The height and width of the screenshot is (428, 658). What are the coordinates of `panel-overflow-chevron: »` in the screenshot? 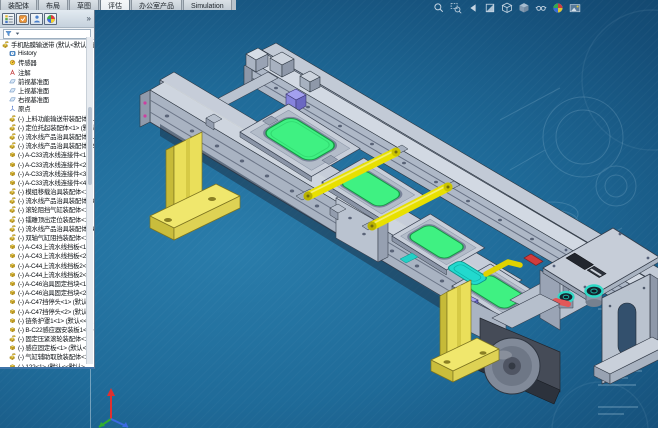 It's located at (89, 19).